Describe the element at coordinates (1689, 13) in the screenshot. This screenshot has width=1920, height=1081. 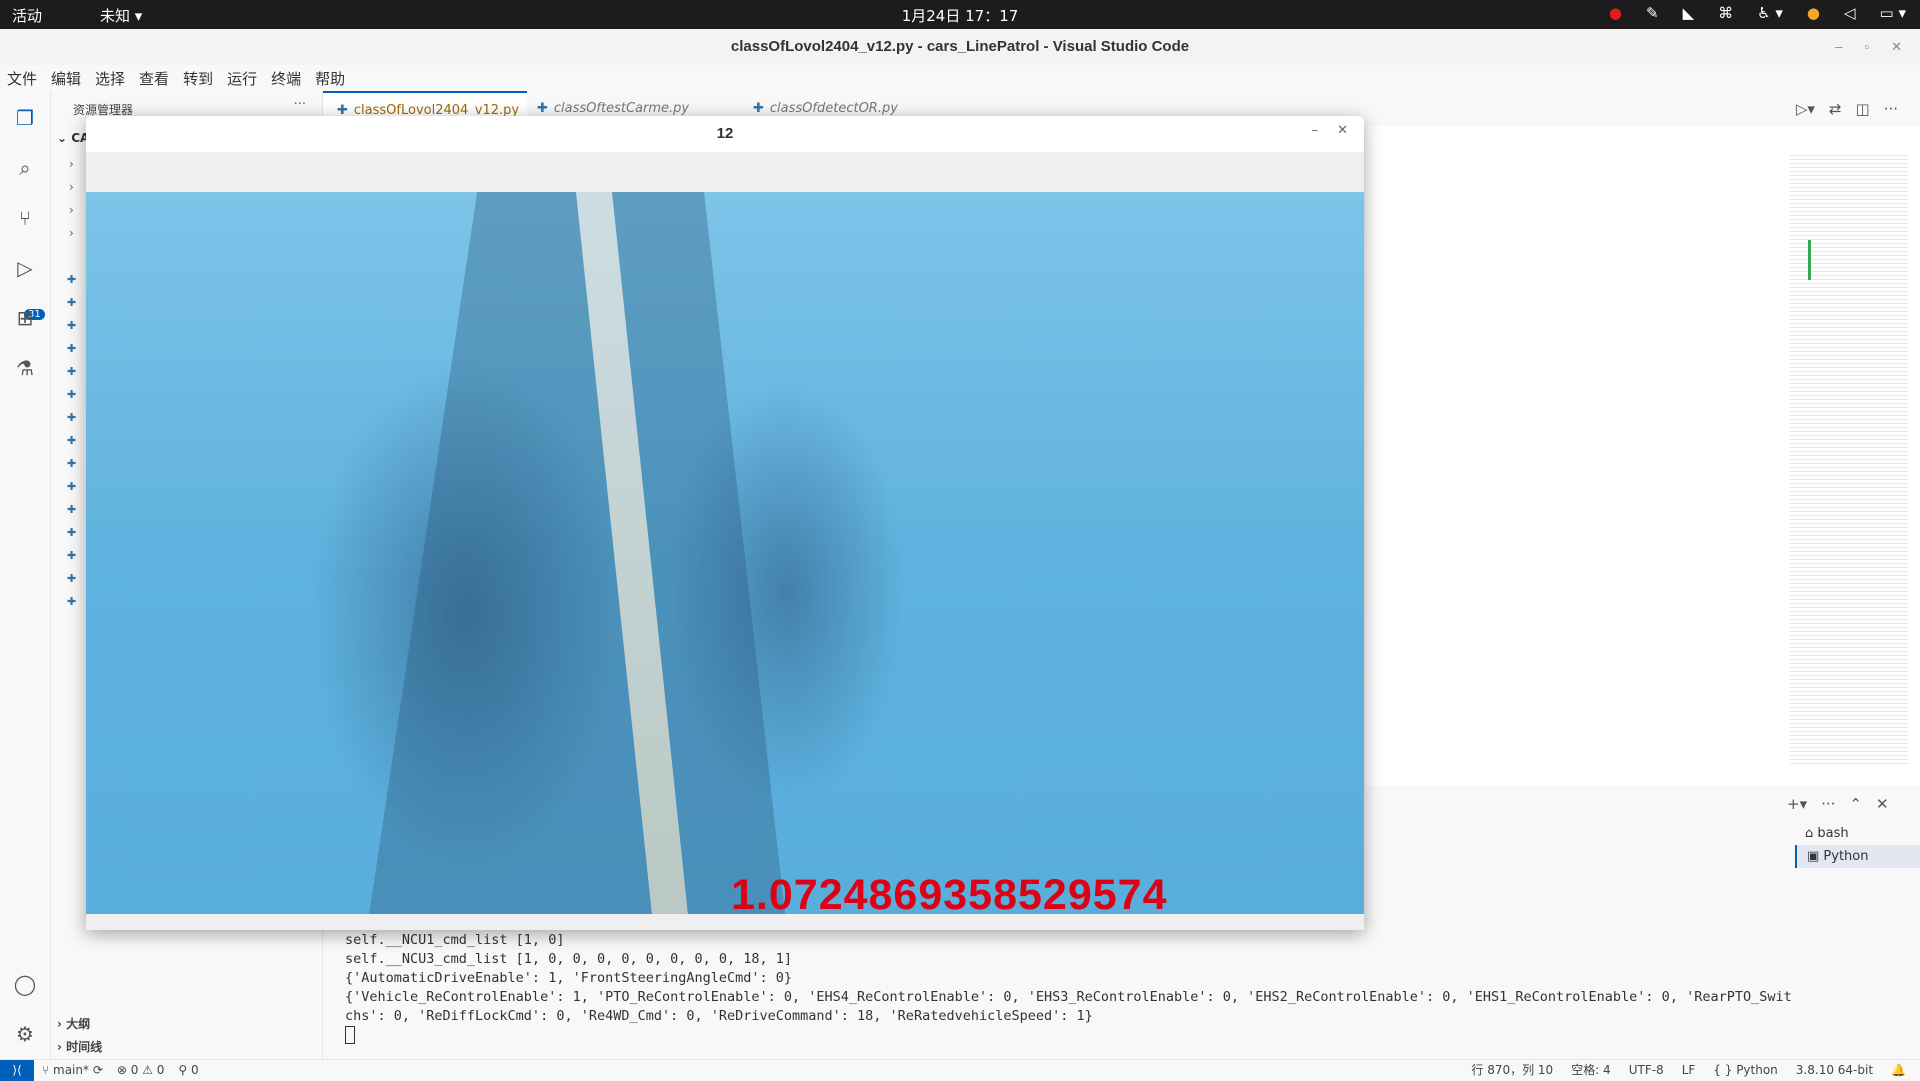
I see `network-icon: ◣` at that location.